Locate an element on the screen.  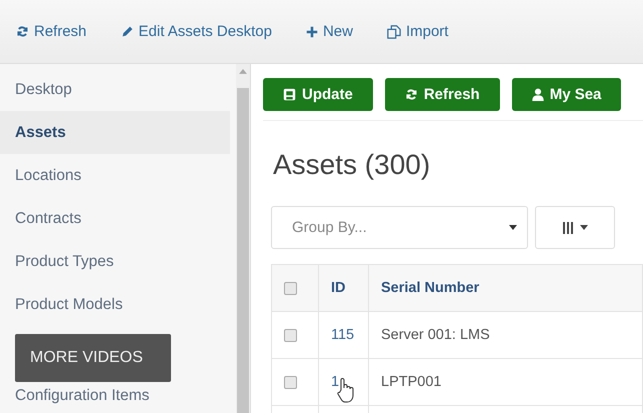
columns-button is located at coordinates (575, 227).